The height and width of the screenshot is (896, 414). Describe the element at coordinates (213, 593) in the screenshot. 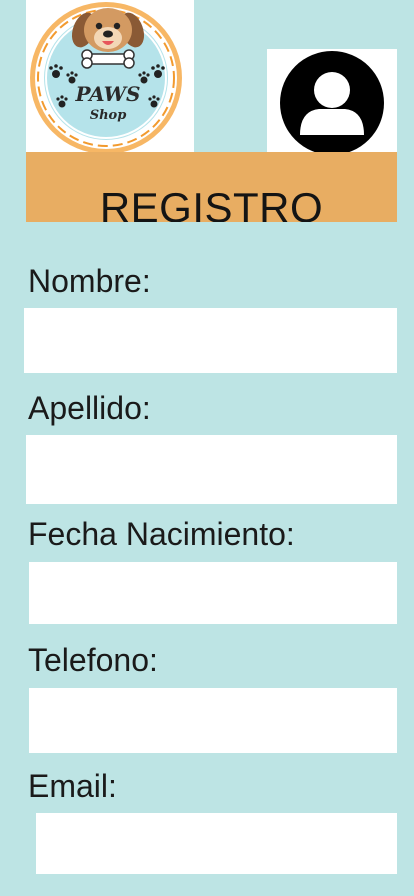

I see `fecha-nacimiento-input` at that location.